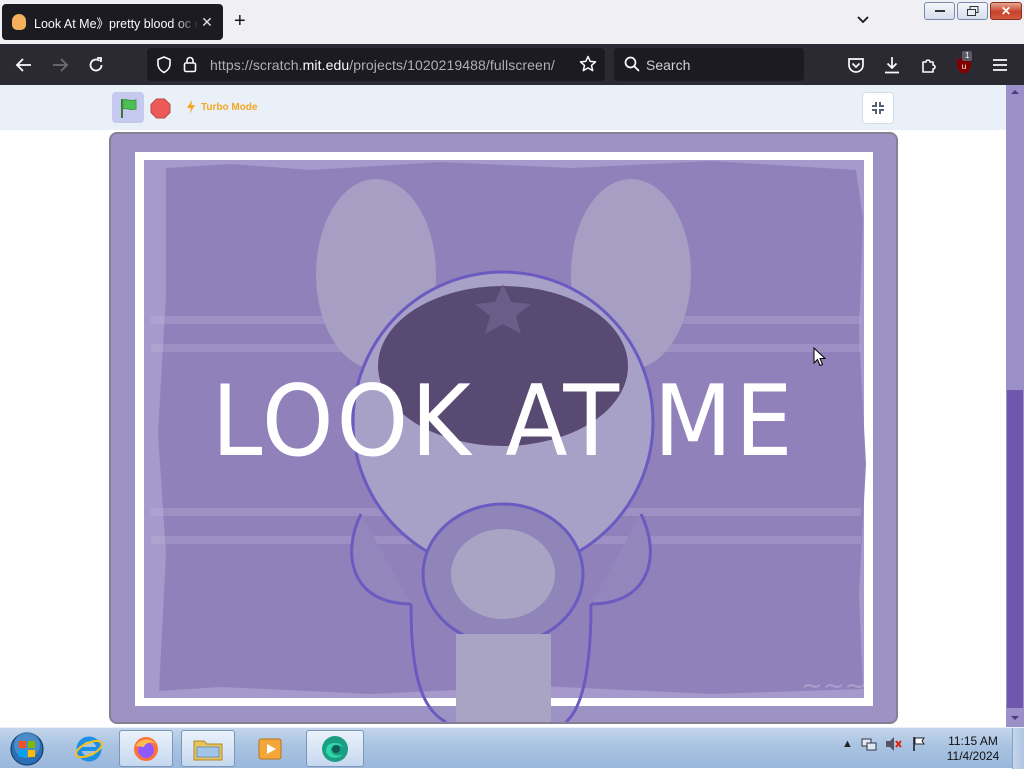 The height and width of the screenshot is (769, 1024). What do you see at coordinates (632, 64) in the screenshot?
I see `search-icon` at bounding box center [632, 64].